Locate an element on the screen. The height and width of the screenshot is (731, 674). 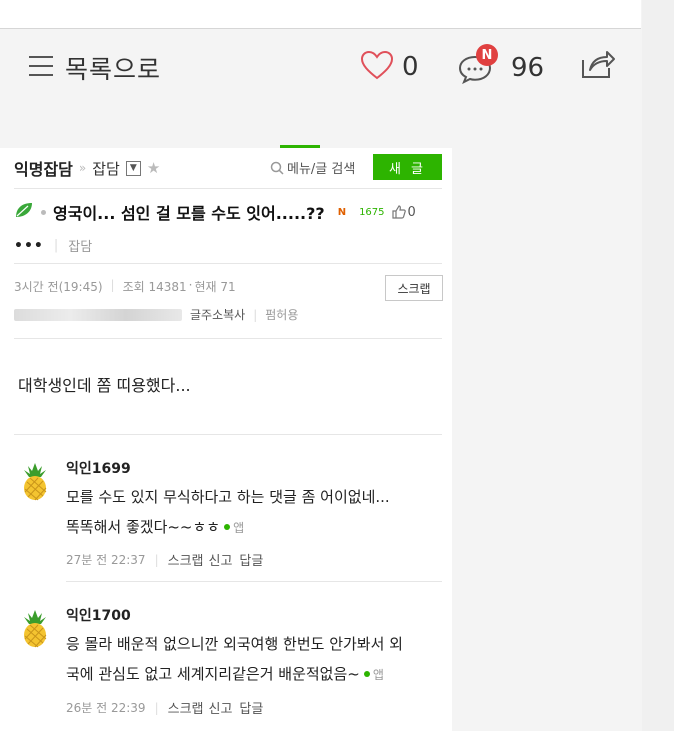
post-like: 0 is located at coordinates (403, 212).